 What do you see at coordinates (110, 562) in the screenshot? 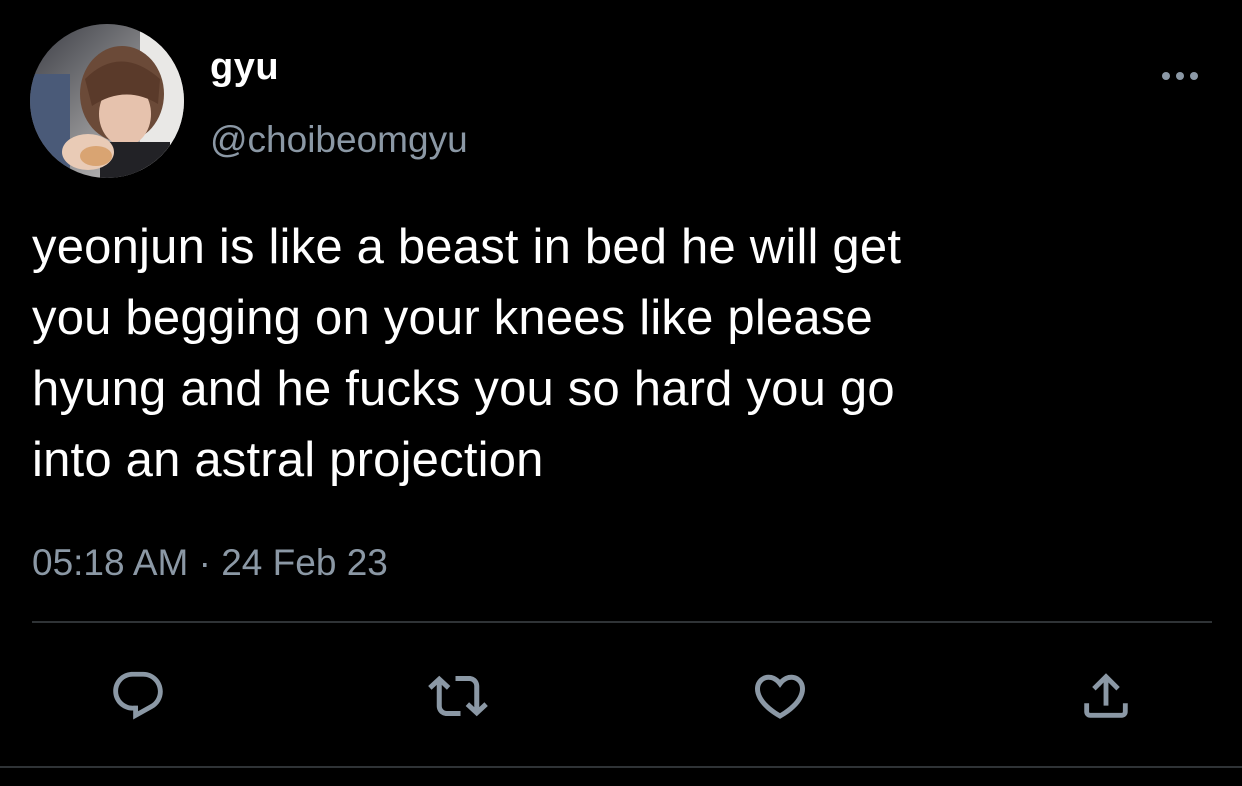
I see `tweet-time: 05:18 AM` at bounding box center [110, 562].